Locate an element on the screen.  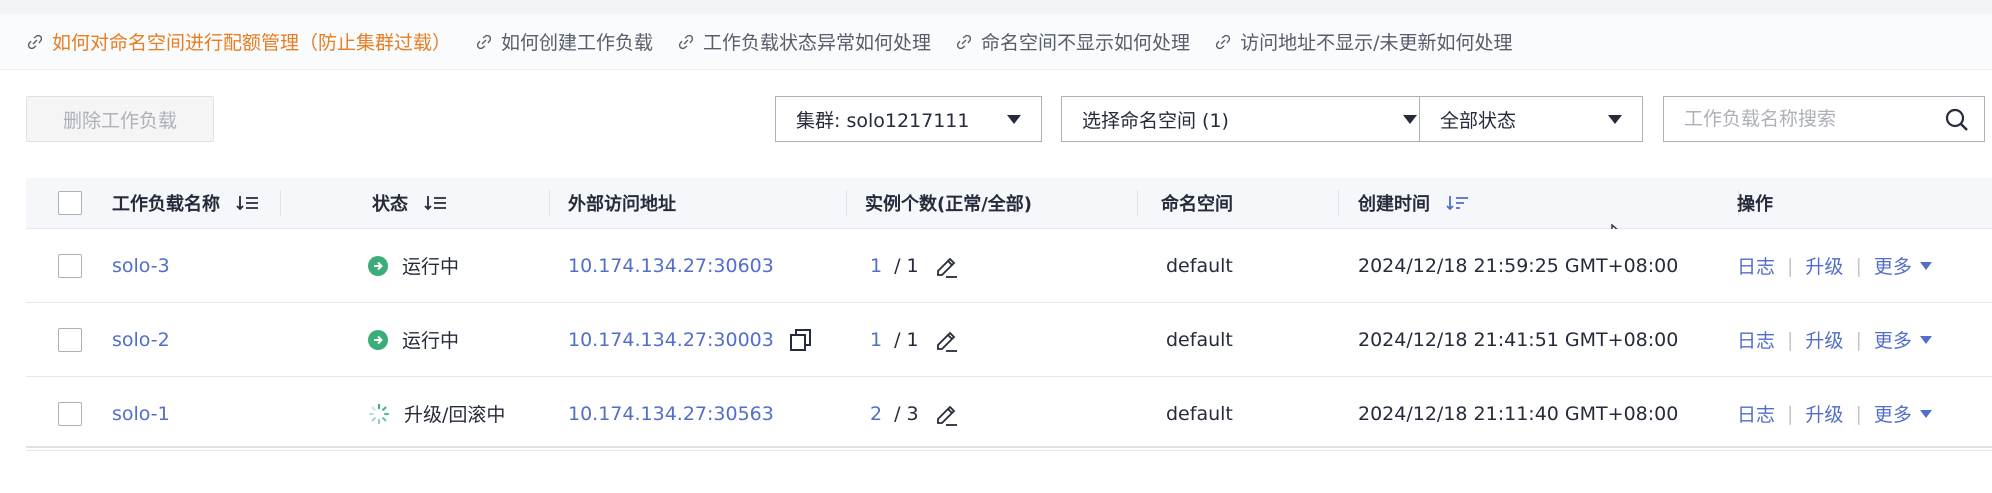
workload-name-link: solo-2 is located at coordinates (141, 339).